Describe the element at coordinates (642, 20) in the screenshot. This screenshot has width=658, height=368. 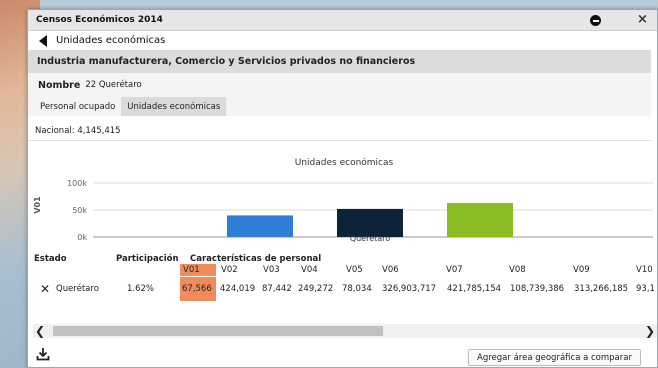
I see `close-icon: ×` at that location.